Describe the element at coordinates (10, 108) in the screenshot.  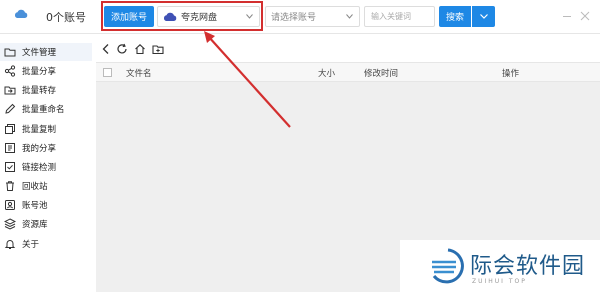
I see `rename-icon` at that location.